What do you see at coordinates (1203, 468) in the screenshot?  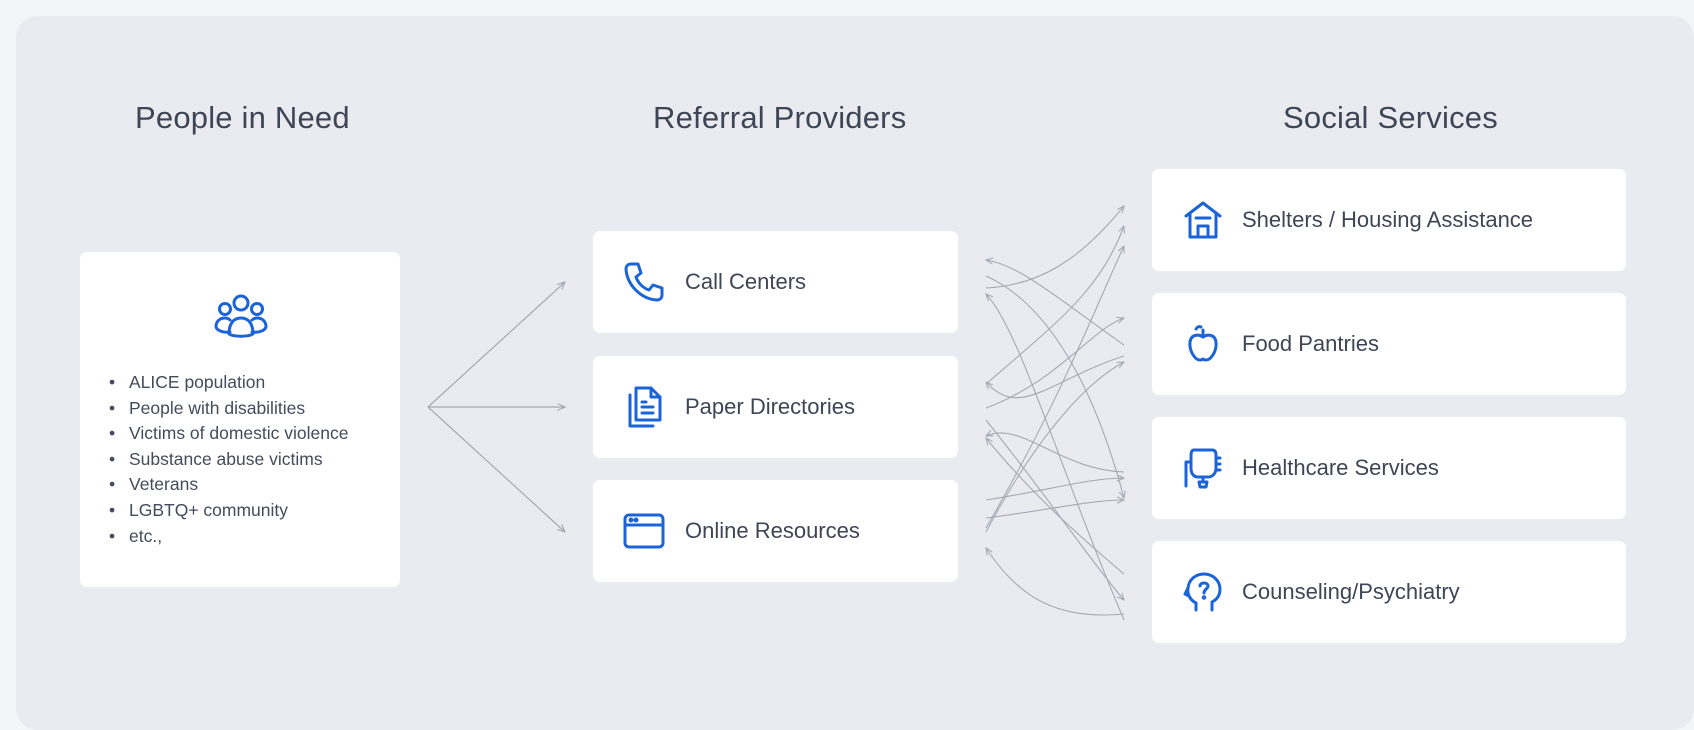 I see `iv-bag-icon` at bounding box center [1203, 468].